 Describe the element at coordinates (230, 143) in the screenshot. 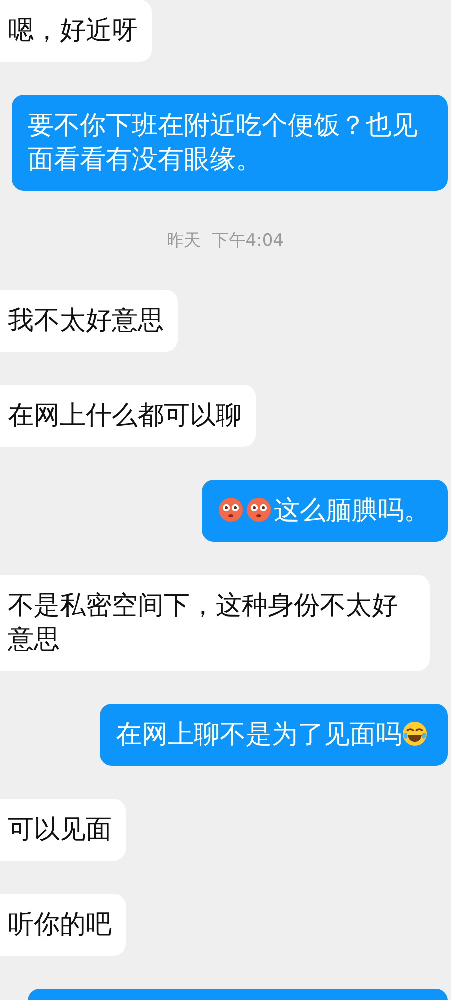

I see `message-bubble: 要不你下班在附近吃个便饭？也见面看看有没有眼缘。` at that location.